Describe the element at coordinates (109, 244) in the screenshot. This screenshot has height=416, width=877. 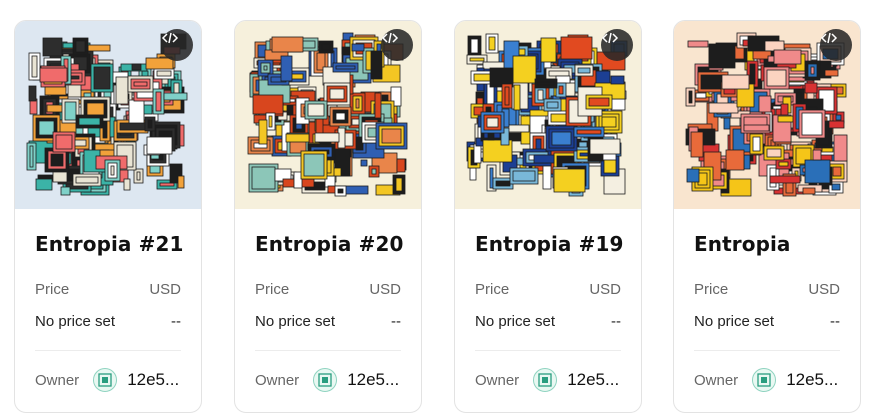
I see `card-title: Entropia #21` at that location.